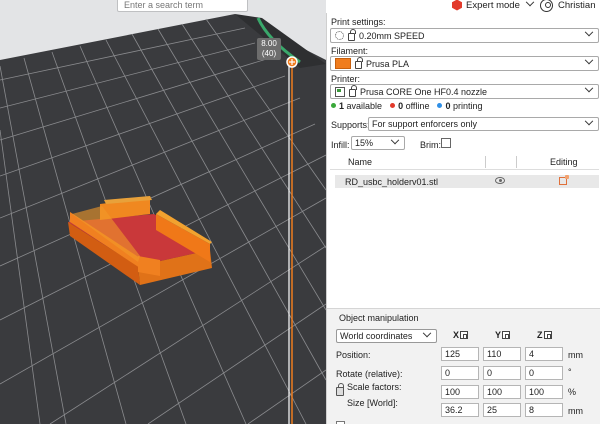 The image size is (600, 424). Describe the element at coordinates (575, 355) in the screenshot. I see `position-unit: mm` at that location.